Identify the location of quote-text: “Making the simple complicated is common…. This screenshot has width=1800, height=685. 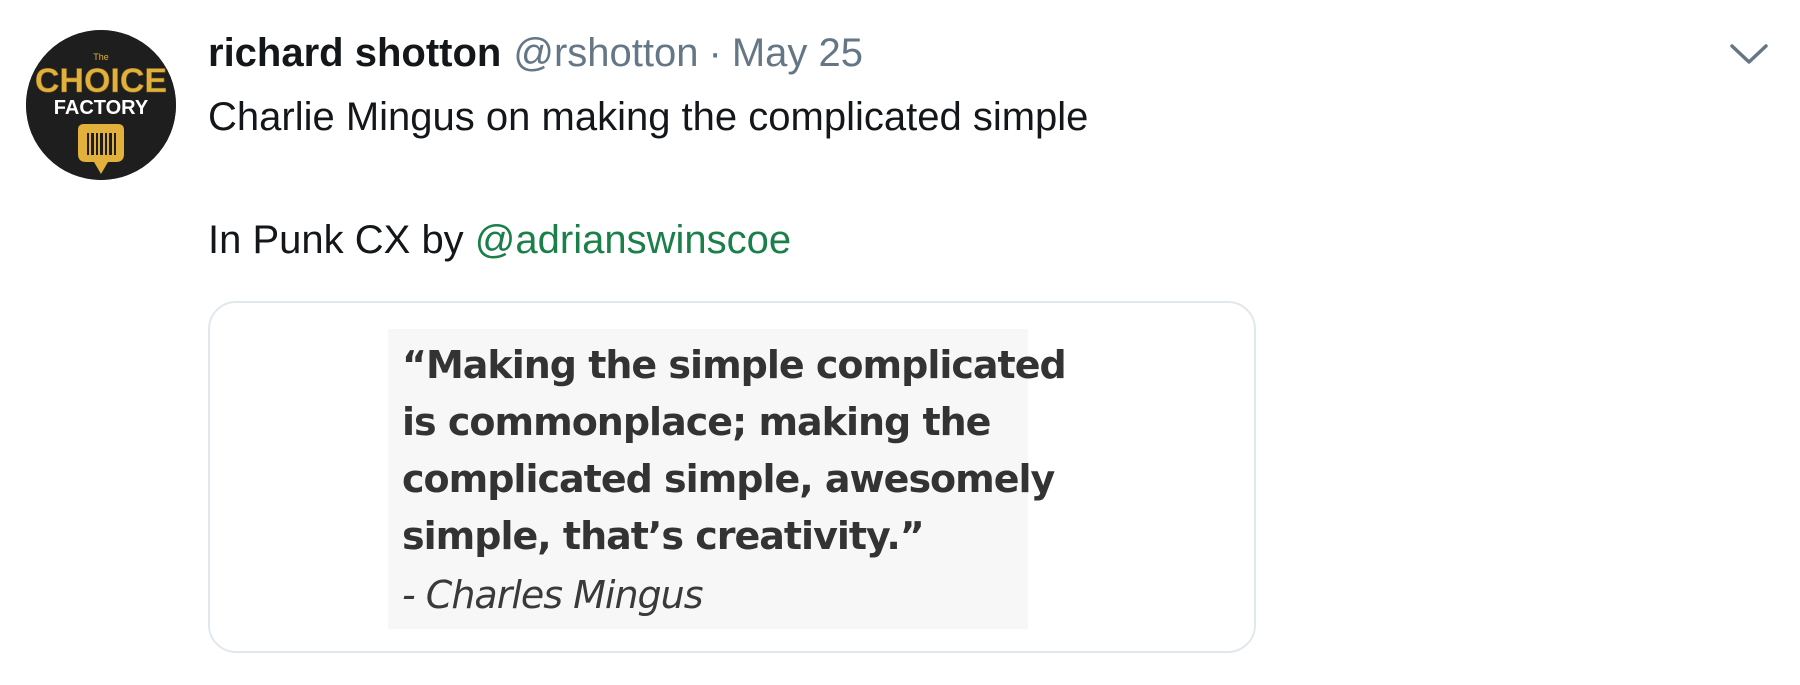
(734, 450).